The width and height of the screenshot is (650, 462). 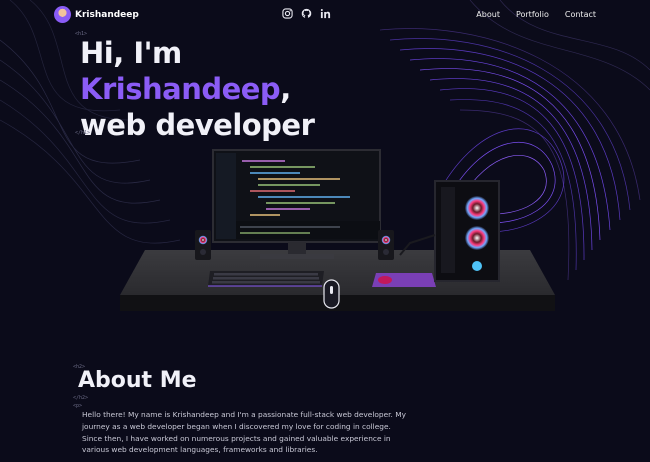 I want to click on nav-link-portfolio: Portfolio, so click(x=532, y=14).